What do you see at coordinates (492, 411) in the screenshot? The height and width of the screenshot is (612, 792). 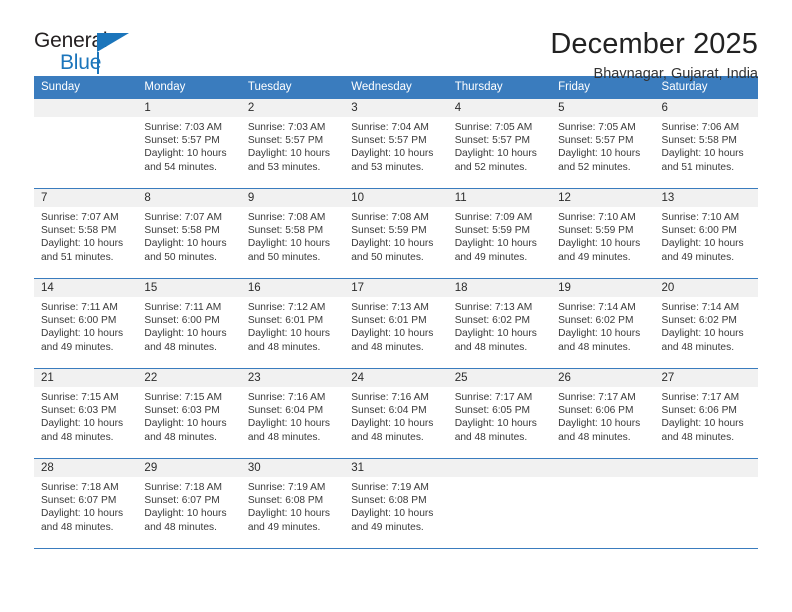 I see `sunset-time: Sunset: 6:05 PM` at bounding box center [492, 411].